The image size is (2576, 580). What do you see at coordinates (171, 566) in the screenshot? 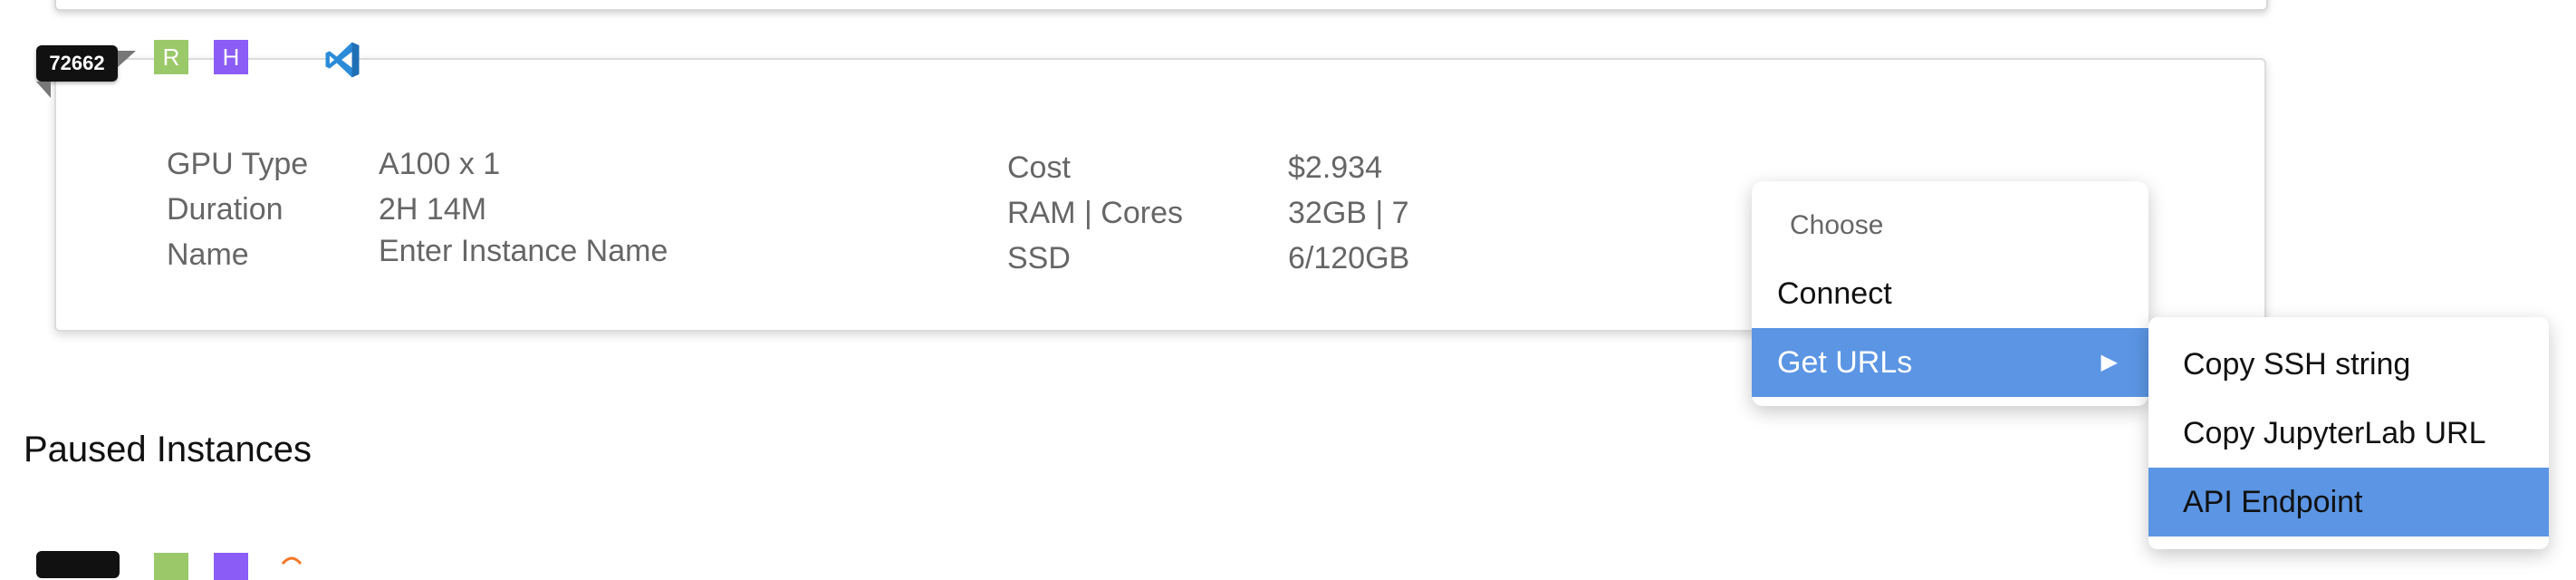
I see `next-tag-r-badge` at bounding box center [171, 566].